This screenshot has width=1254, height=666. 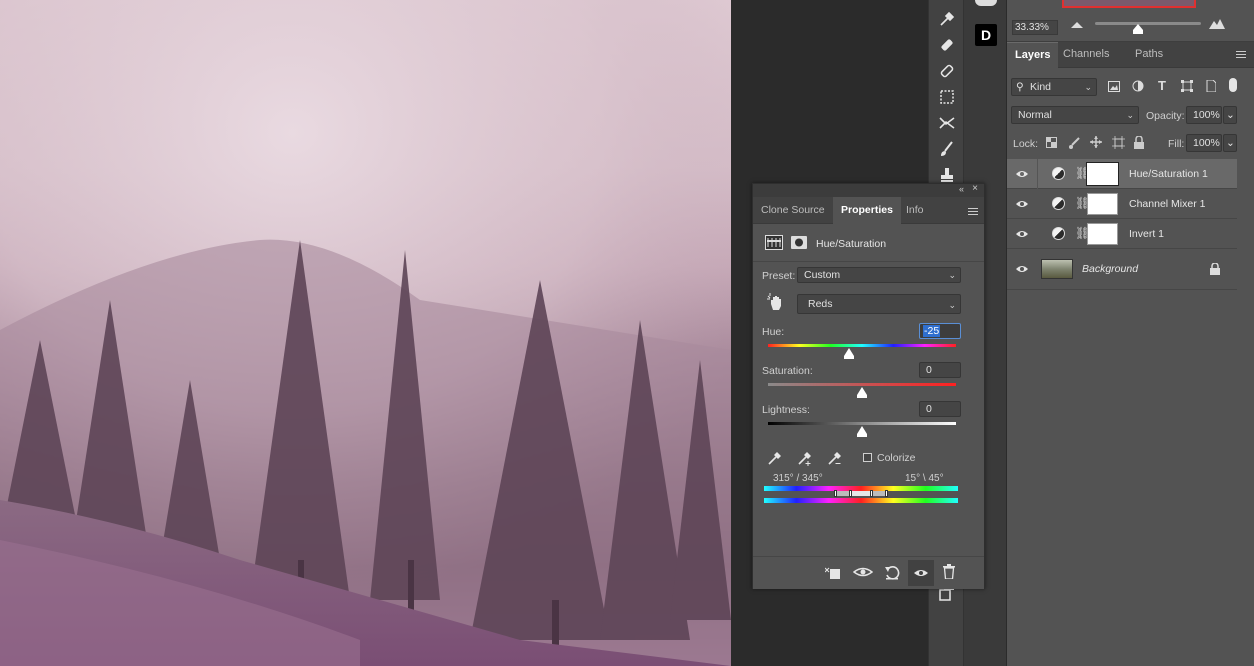 What do you see at coordinates (1118, 142) in the screenshot?
I see `lock-artboard-icon` at bounding box center [1118, 142].